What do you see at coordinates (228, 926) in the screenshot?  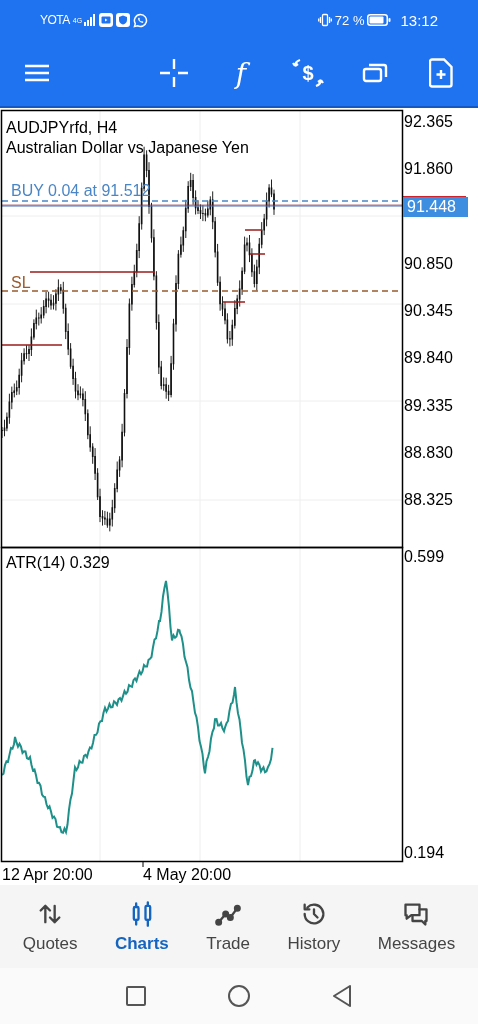 I see `nav-tab: Trade` at bounding box center [228, 926].